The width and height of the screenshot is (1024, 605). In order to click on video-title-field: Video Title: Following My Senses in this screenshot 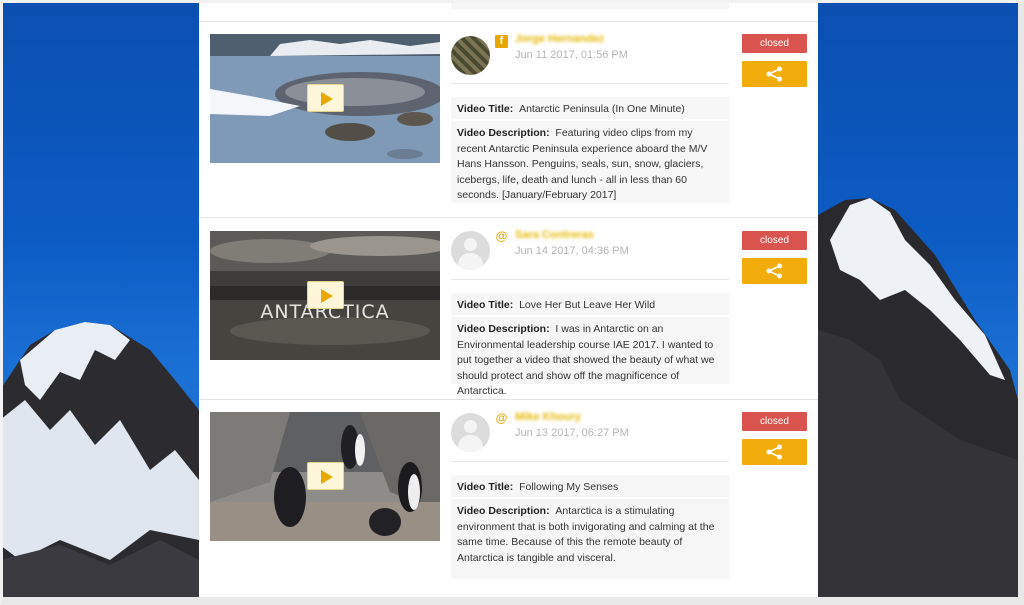, I will do `click(590, 486)`.